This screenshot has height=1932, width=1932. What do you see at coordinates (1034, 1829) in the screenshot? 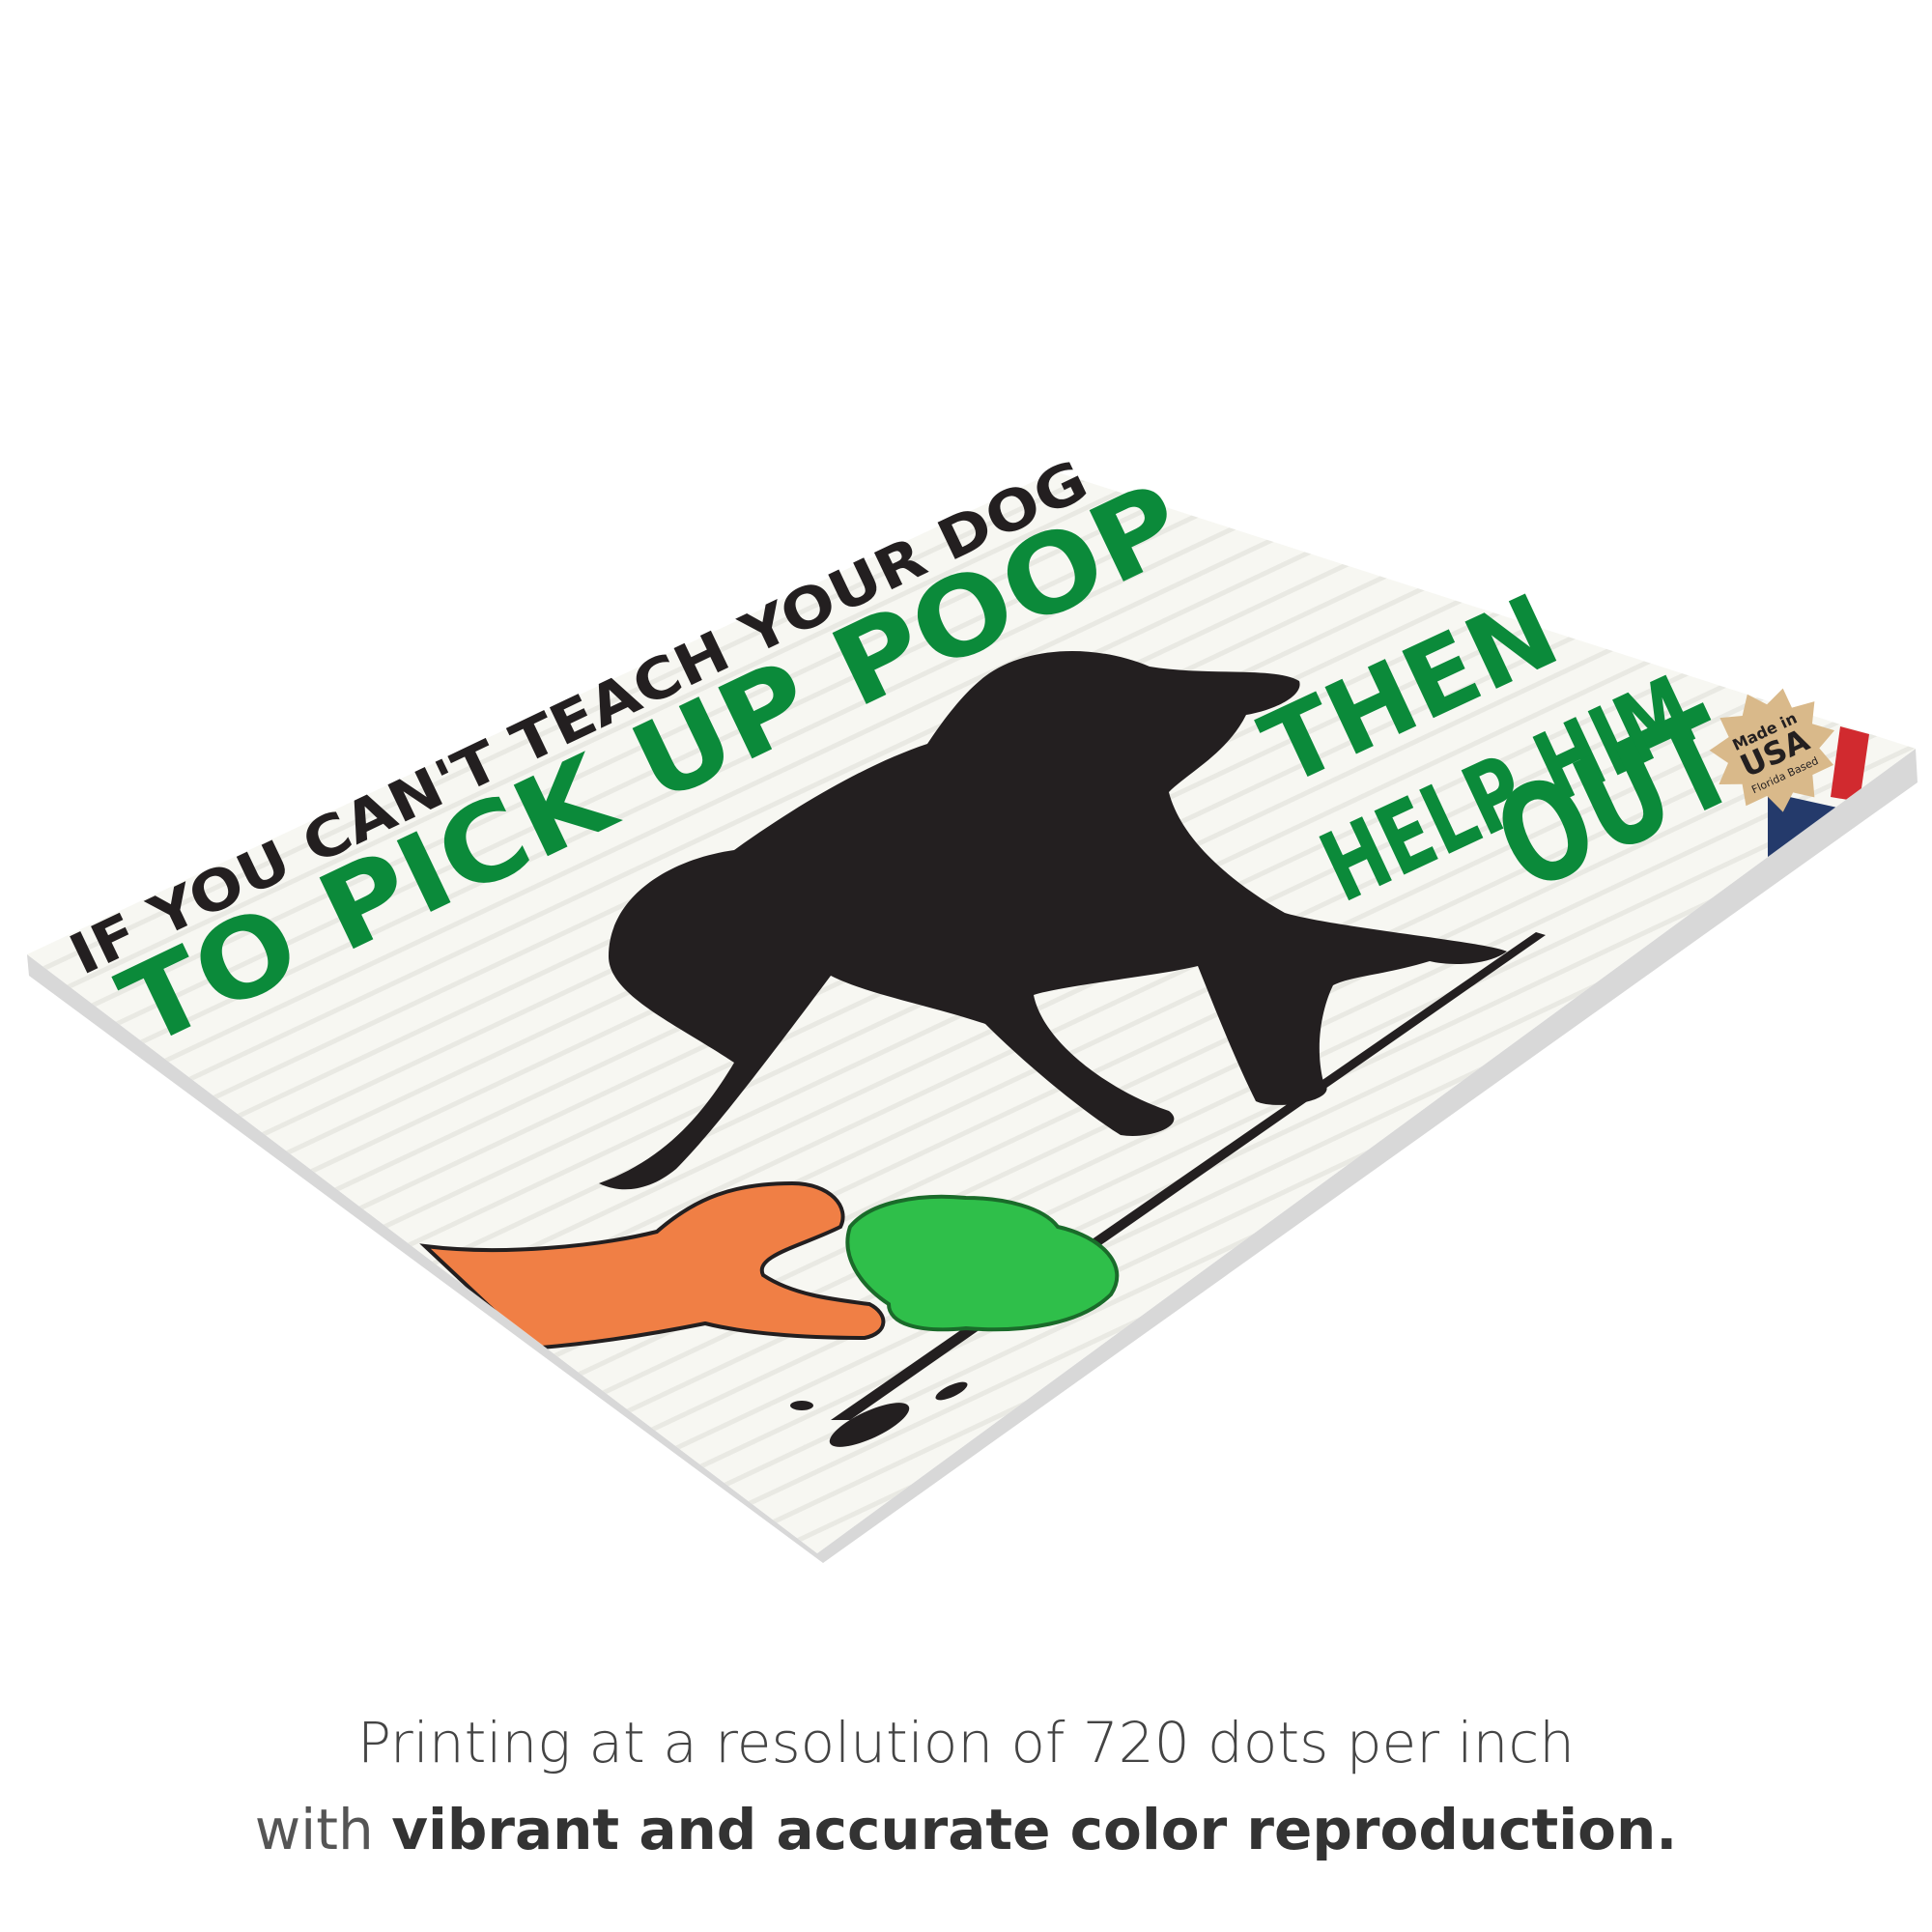
I see `caption-bold: vibrant and accurate color reproduction.` at bounding box center [1034, 1829].